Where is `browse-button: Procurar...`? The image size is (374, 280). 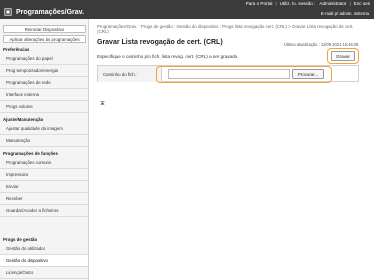
browse-button: Procurar... is located at coordinates (308, 74).